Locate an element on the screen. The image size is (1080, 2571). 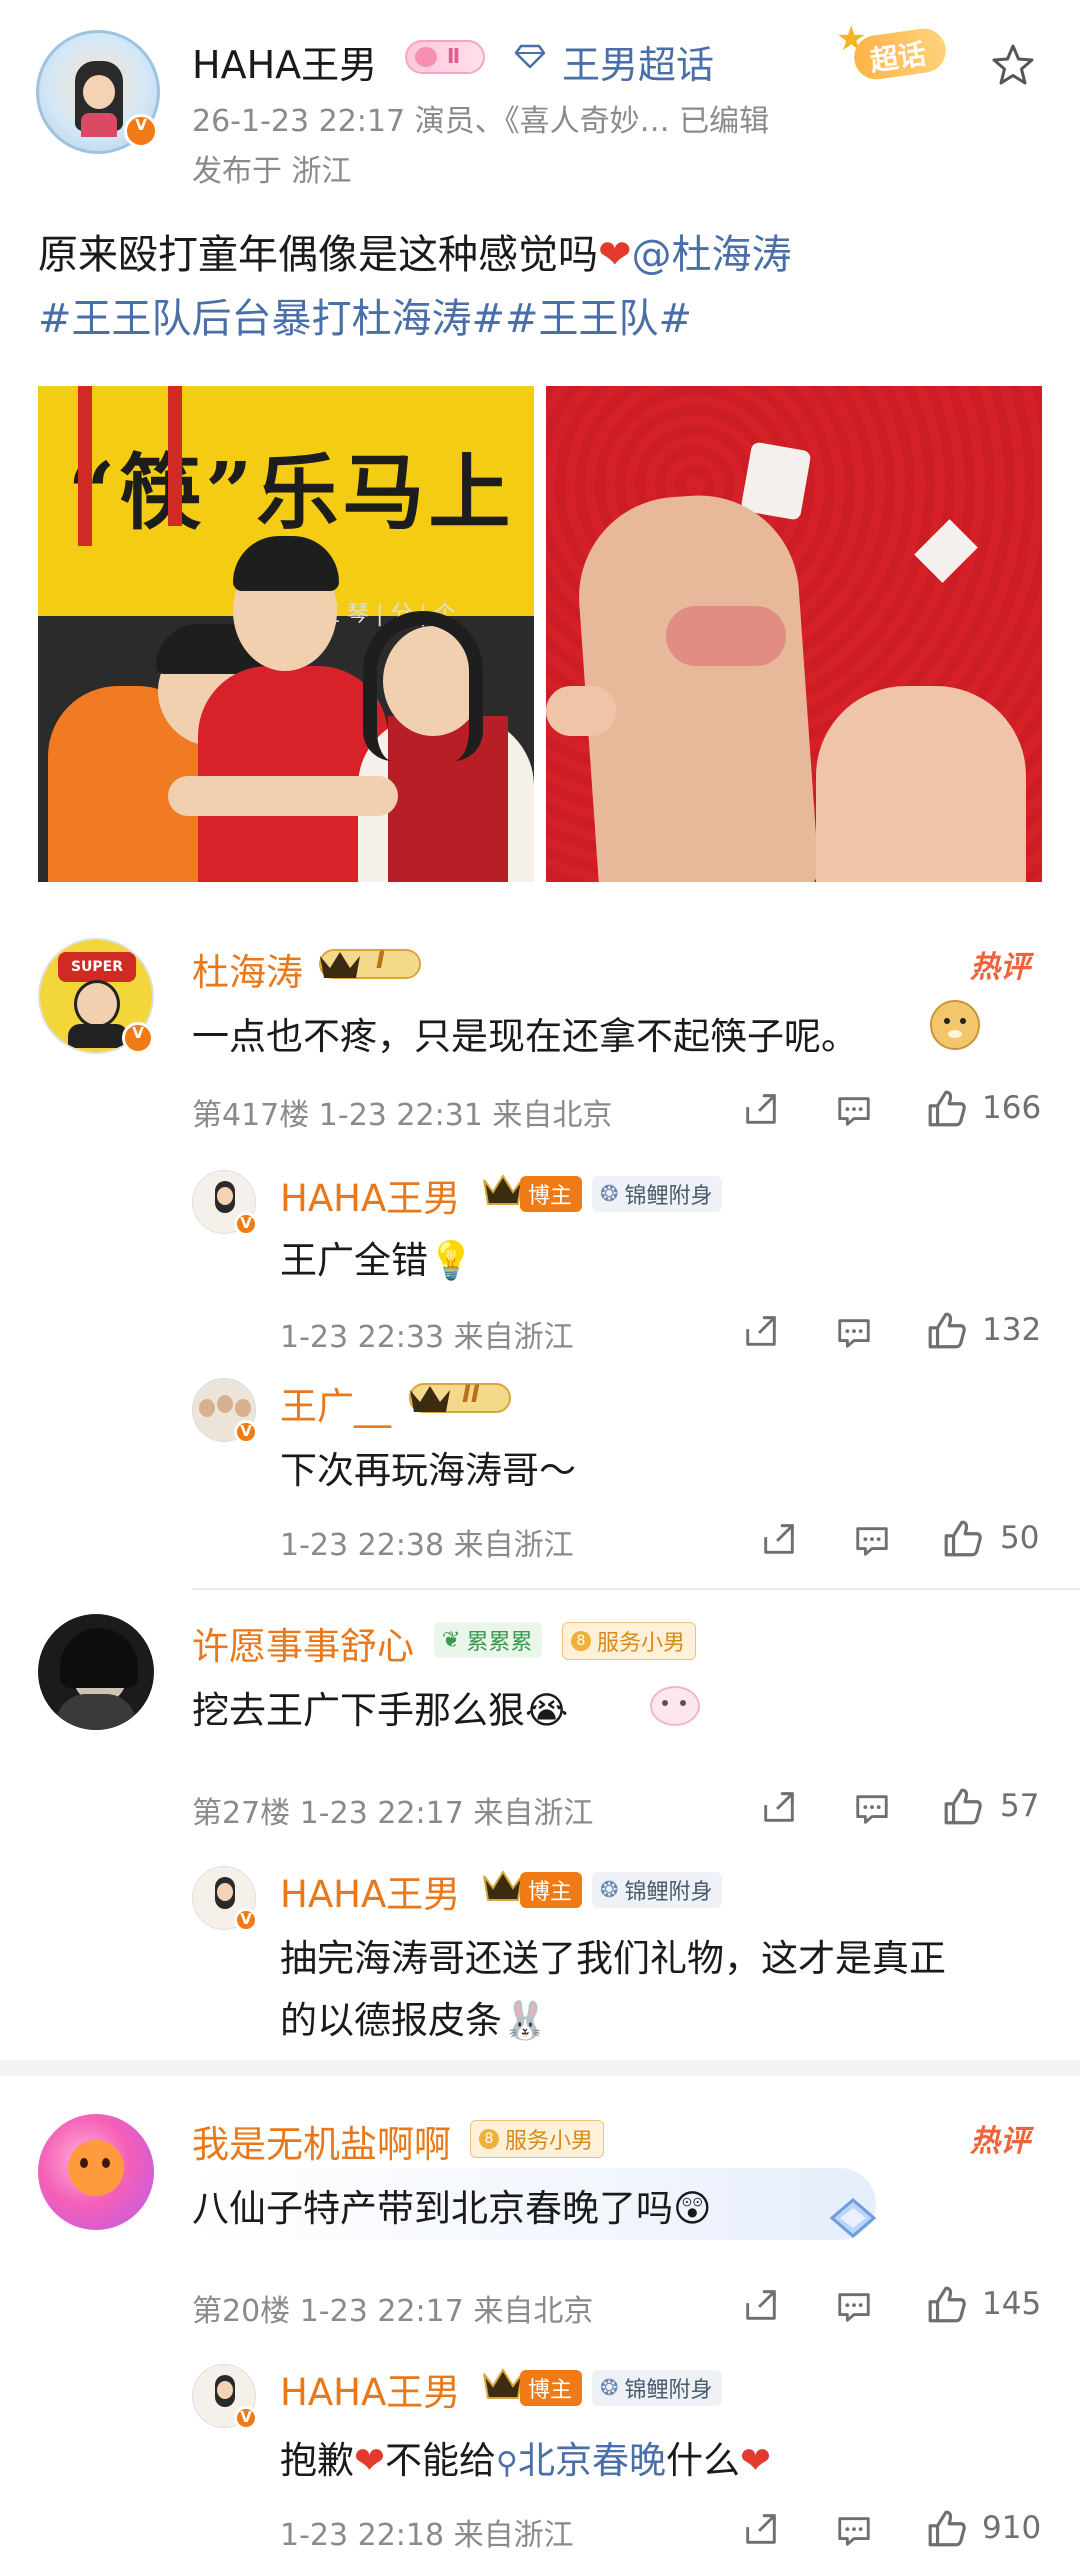
photo1-sign-text: “筷”乐马上 is located at coordinates (291, 493).